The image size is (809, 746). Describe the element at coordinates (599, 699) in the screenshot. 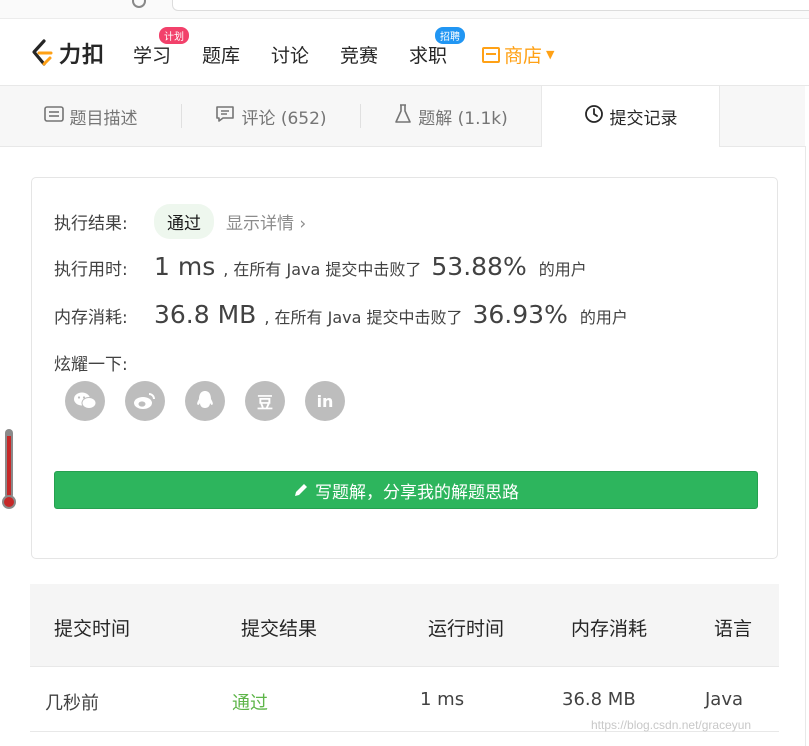

I see `cell-memory: 36.8 MB` at that location.